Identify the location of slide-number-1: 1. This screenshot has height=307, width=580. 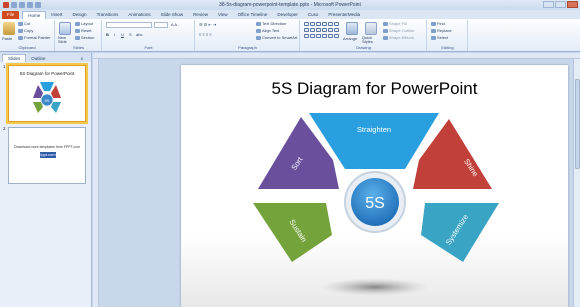
(4, 66).